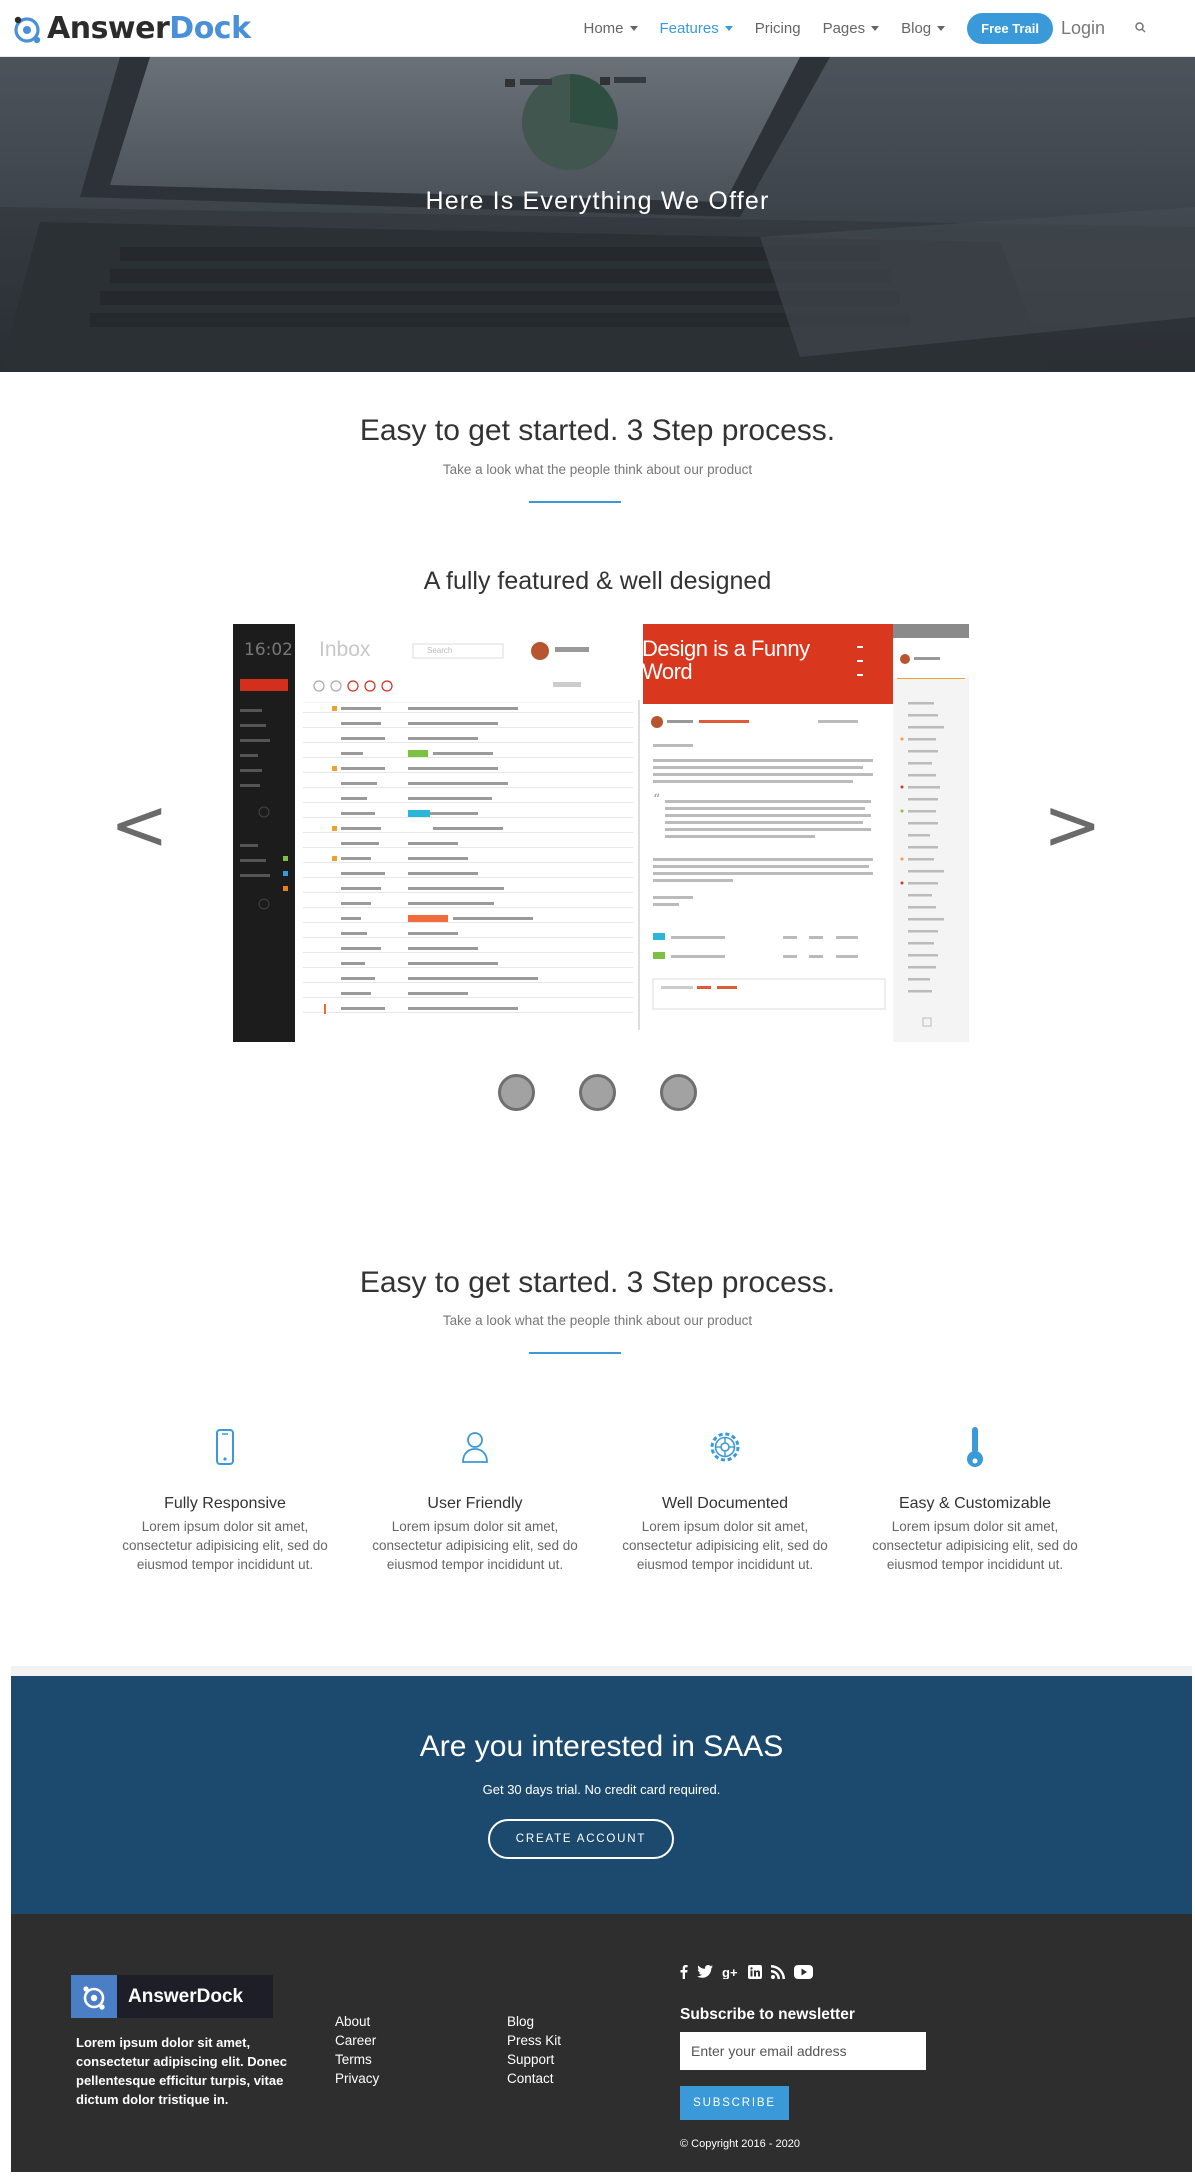  I want to click on facebook-icon, so click(684, 1971).